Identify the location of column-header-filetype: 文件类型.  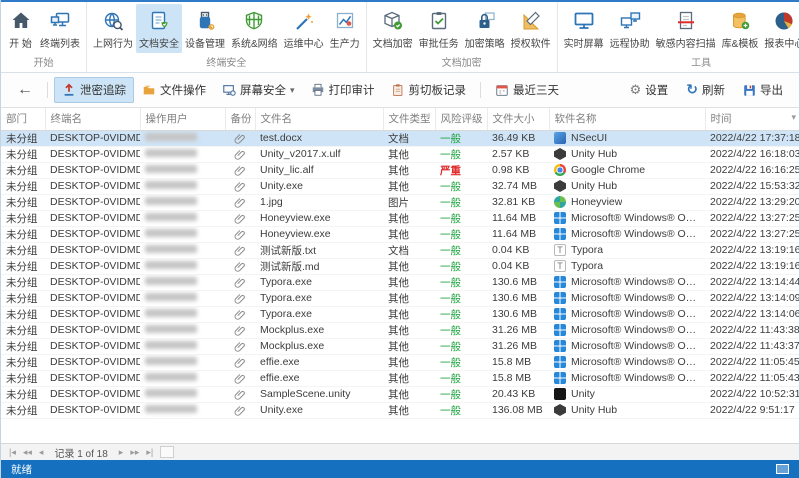
(409, 119).